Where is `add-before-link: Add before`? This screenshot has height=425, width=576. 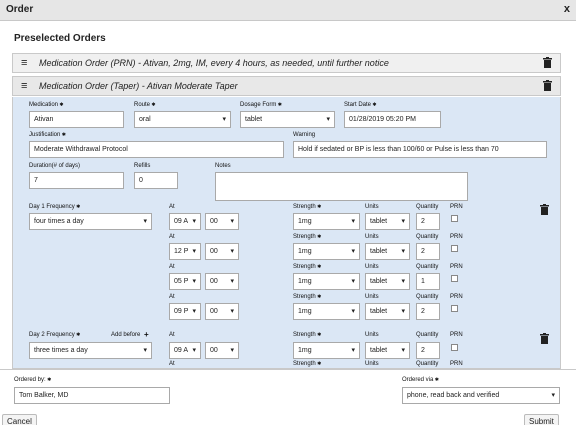 add-before-link: Add before is located at coordinates (125, 335).